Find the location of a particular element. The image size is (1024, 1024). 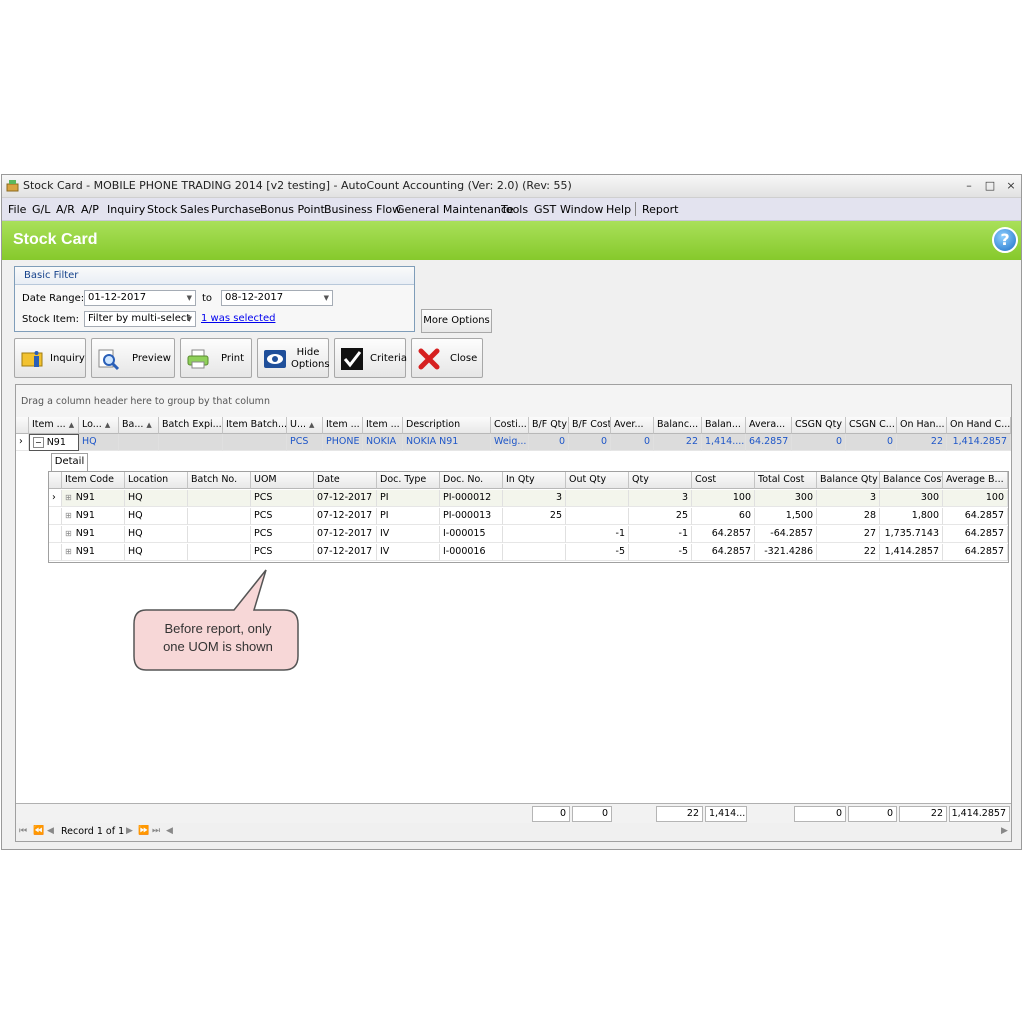

menu-general-maintenance: General Maintenance is located at coordinates (455, 209).